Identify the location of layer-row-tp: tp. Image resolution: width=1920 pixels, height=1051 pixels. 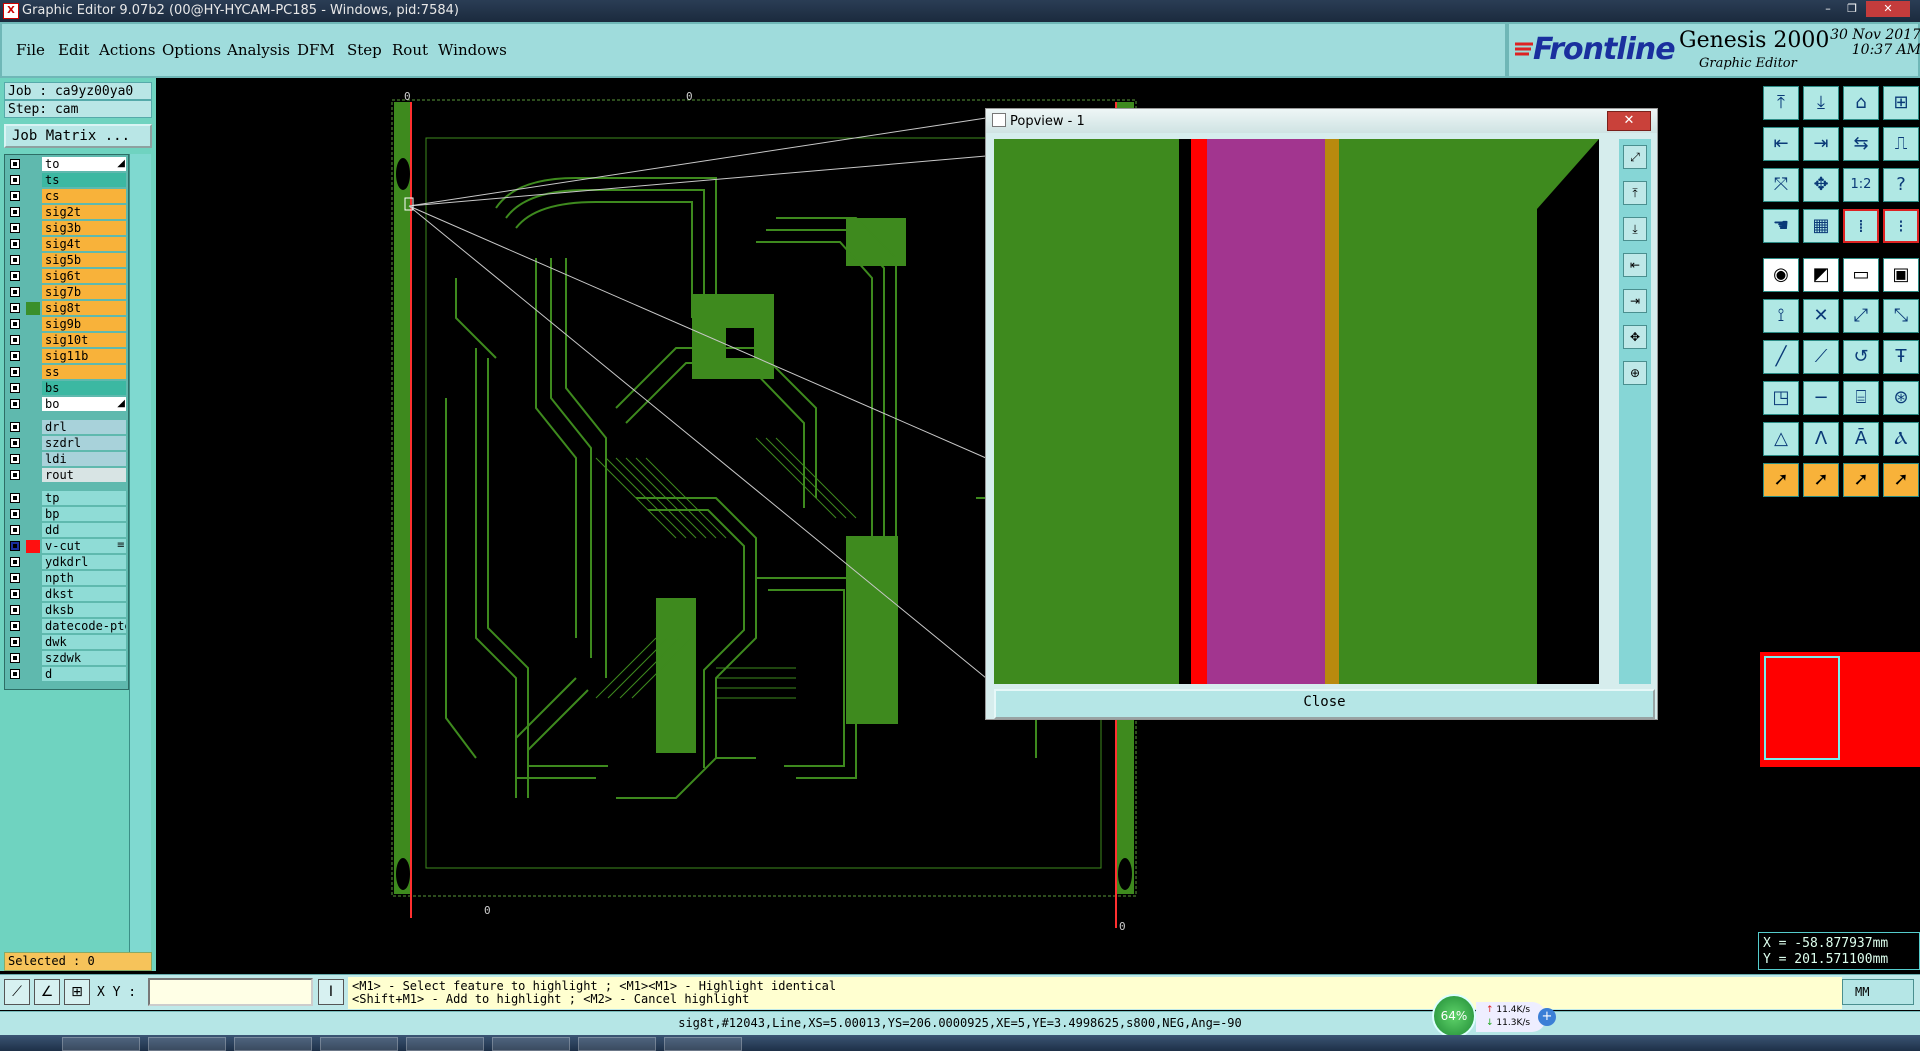
(66, 498).